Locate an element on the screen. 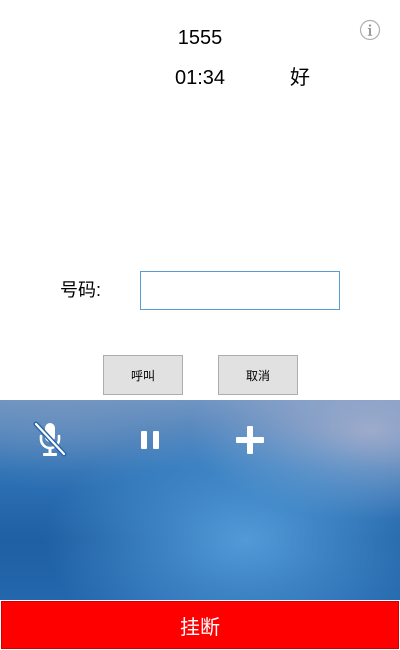  number-label: 号码: is located at coordinates (81, 290).